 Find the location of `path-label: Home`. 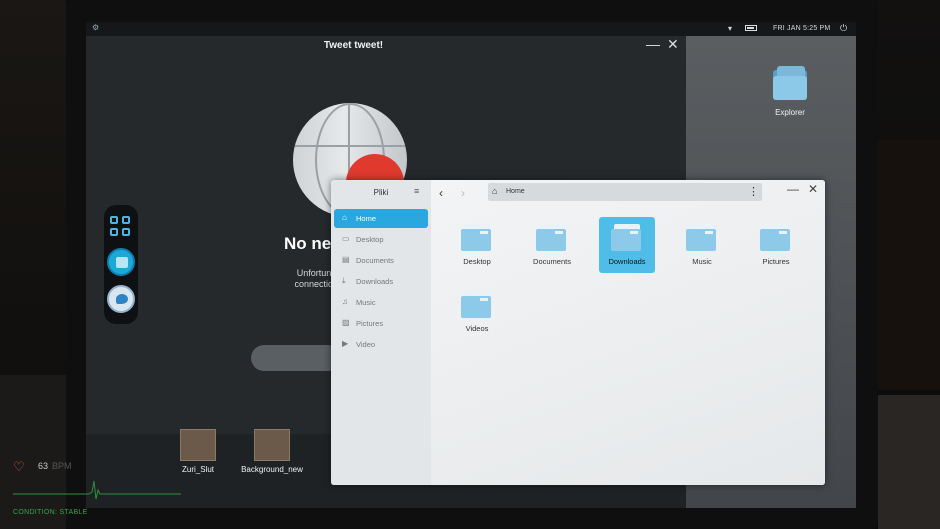

path-label: Home is located at coordinates (515, 191).